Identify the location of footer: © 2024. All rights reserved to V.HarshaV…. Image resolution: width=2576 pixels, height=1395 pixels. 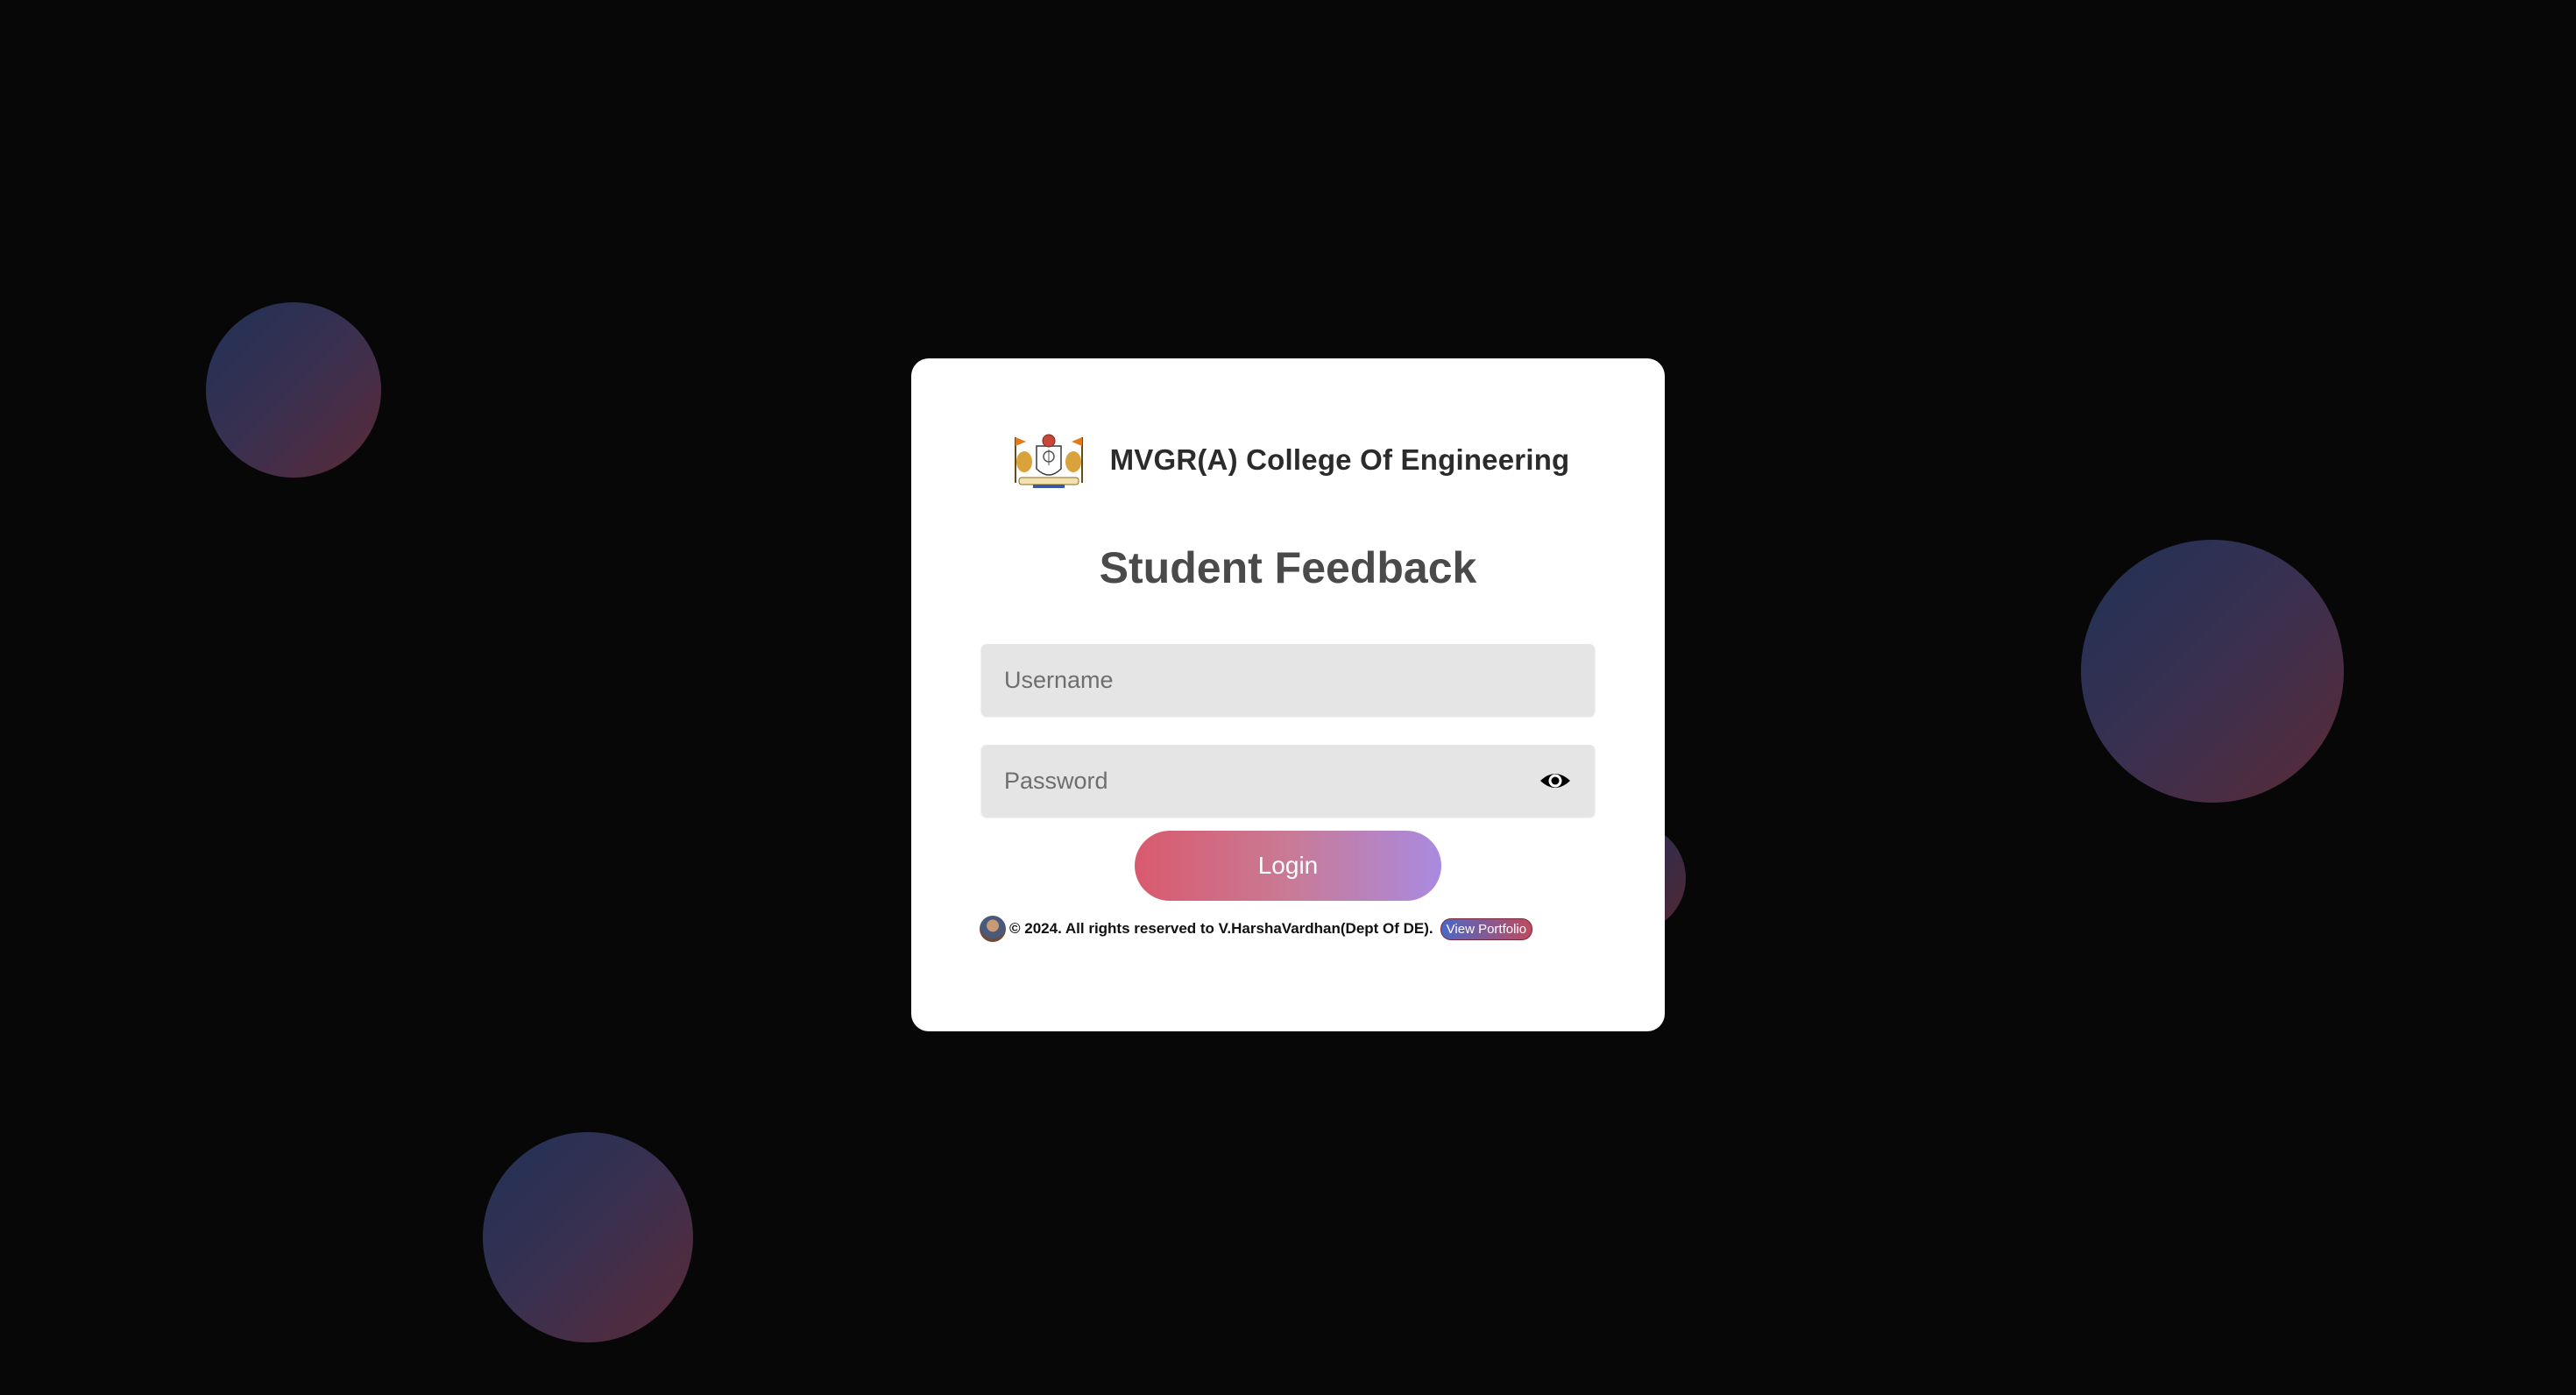
(1256, 929).